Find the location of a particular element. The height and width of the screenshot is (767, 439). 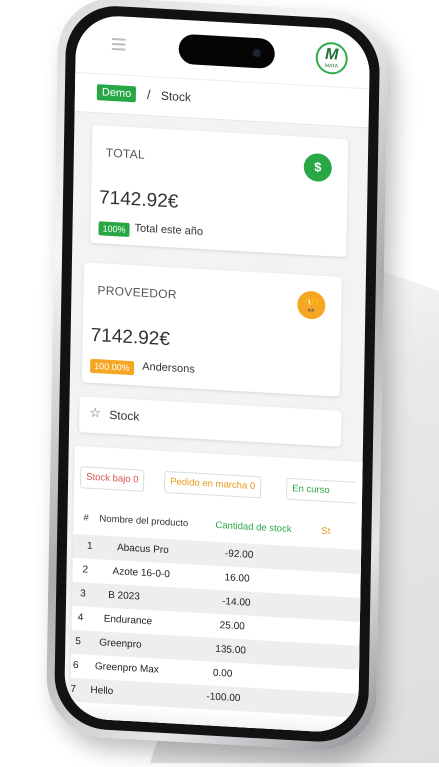

row-product-name: Azote 16-0-0 is located at coordinates (141, 573).